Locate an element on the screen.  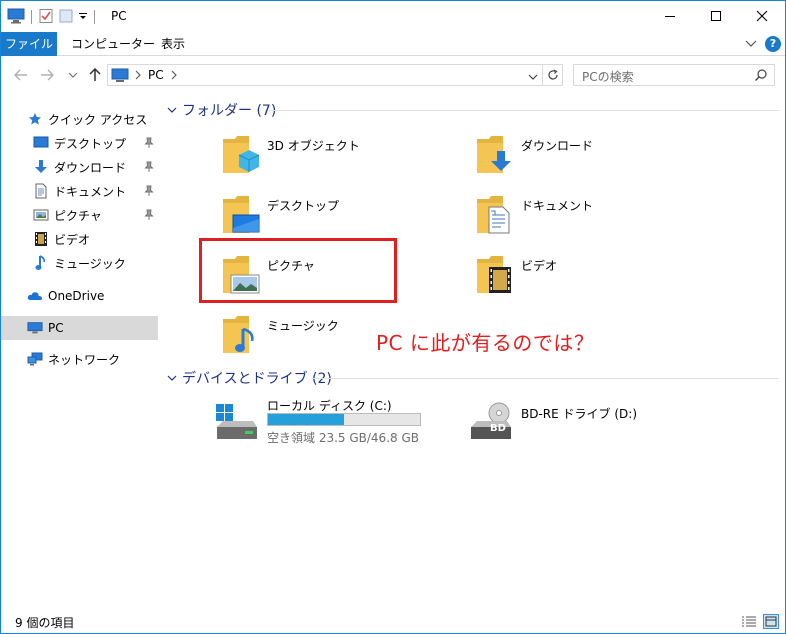
folder-3d-objects: 3D オブジェクト is located at coordinates (341, 157).